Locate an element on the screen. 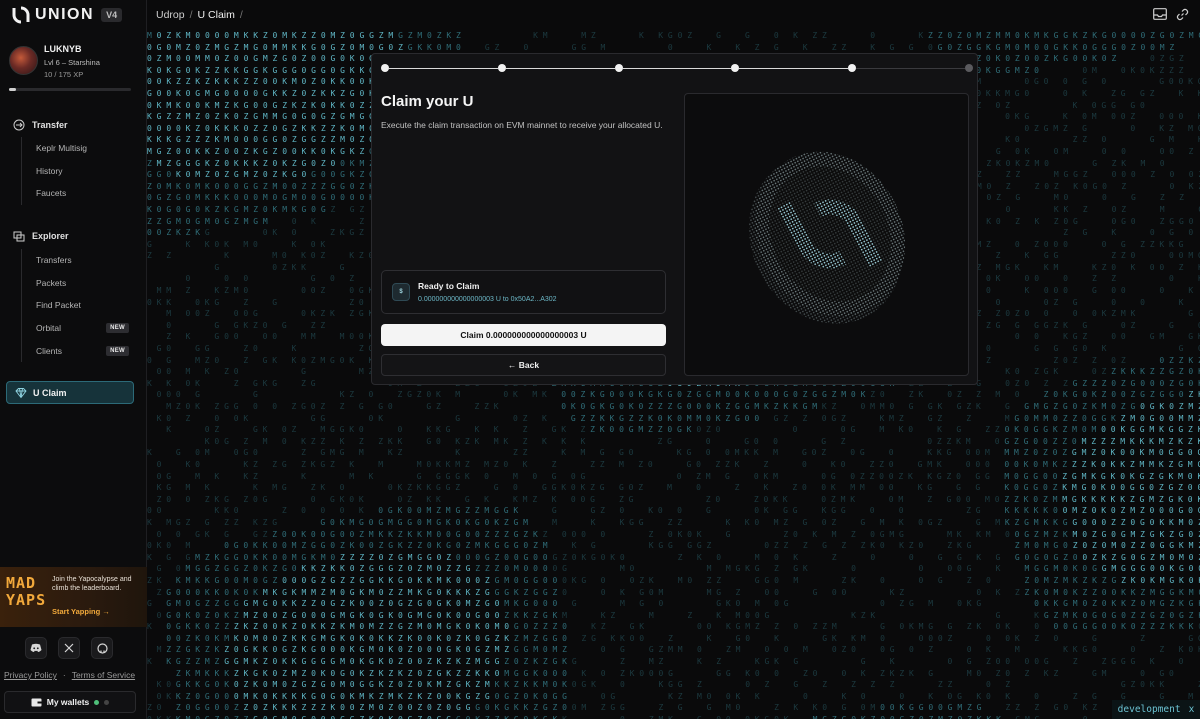  progress-stepper is located at coordinates (677, 69).